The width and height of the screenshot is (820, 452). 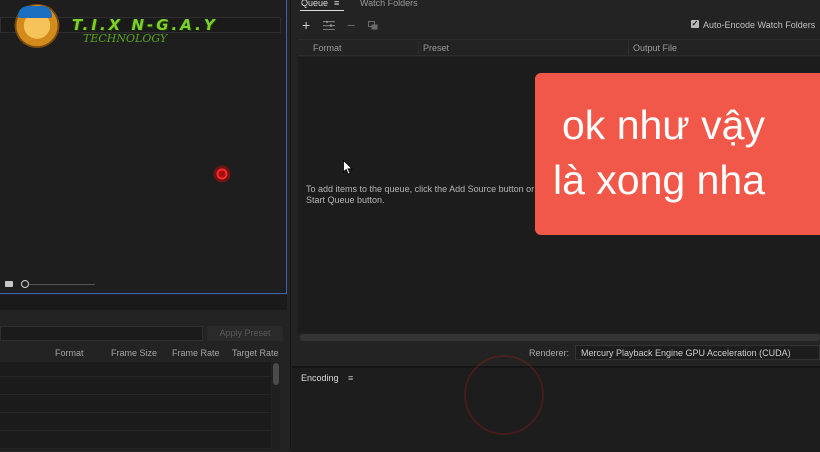 I want to click on logo-subtitle: TECHNOLOGY, so click(x=125, y=38).